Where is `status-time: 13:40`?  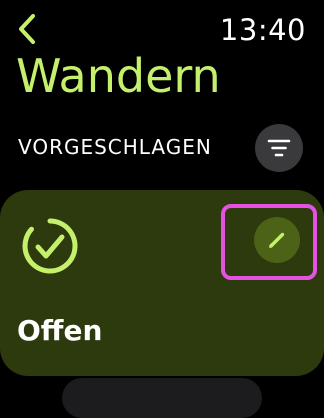 status-time: 13:40 is located at coordinates (262, 30).